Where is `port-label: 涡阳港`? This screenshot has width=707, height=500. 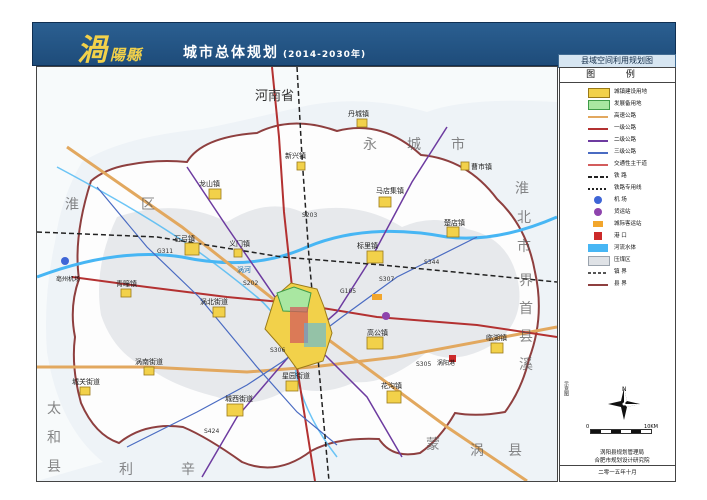 port-label: 涡阳港 is located at coordinates (446, 363).